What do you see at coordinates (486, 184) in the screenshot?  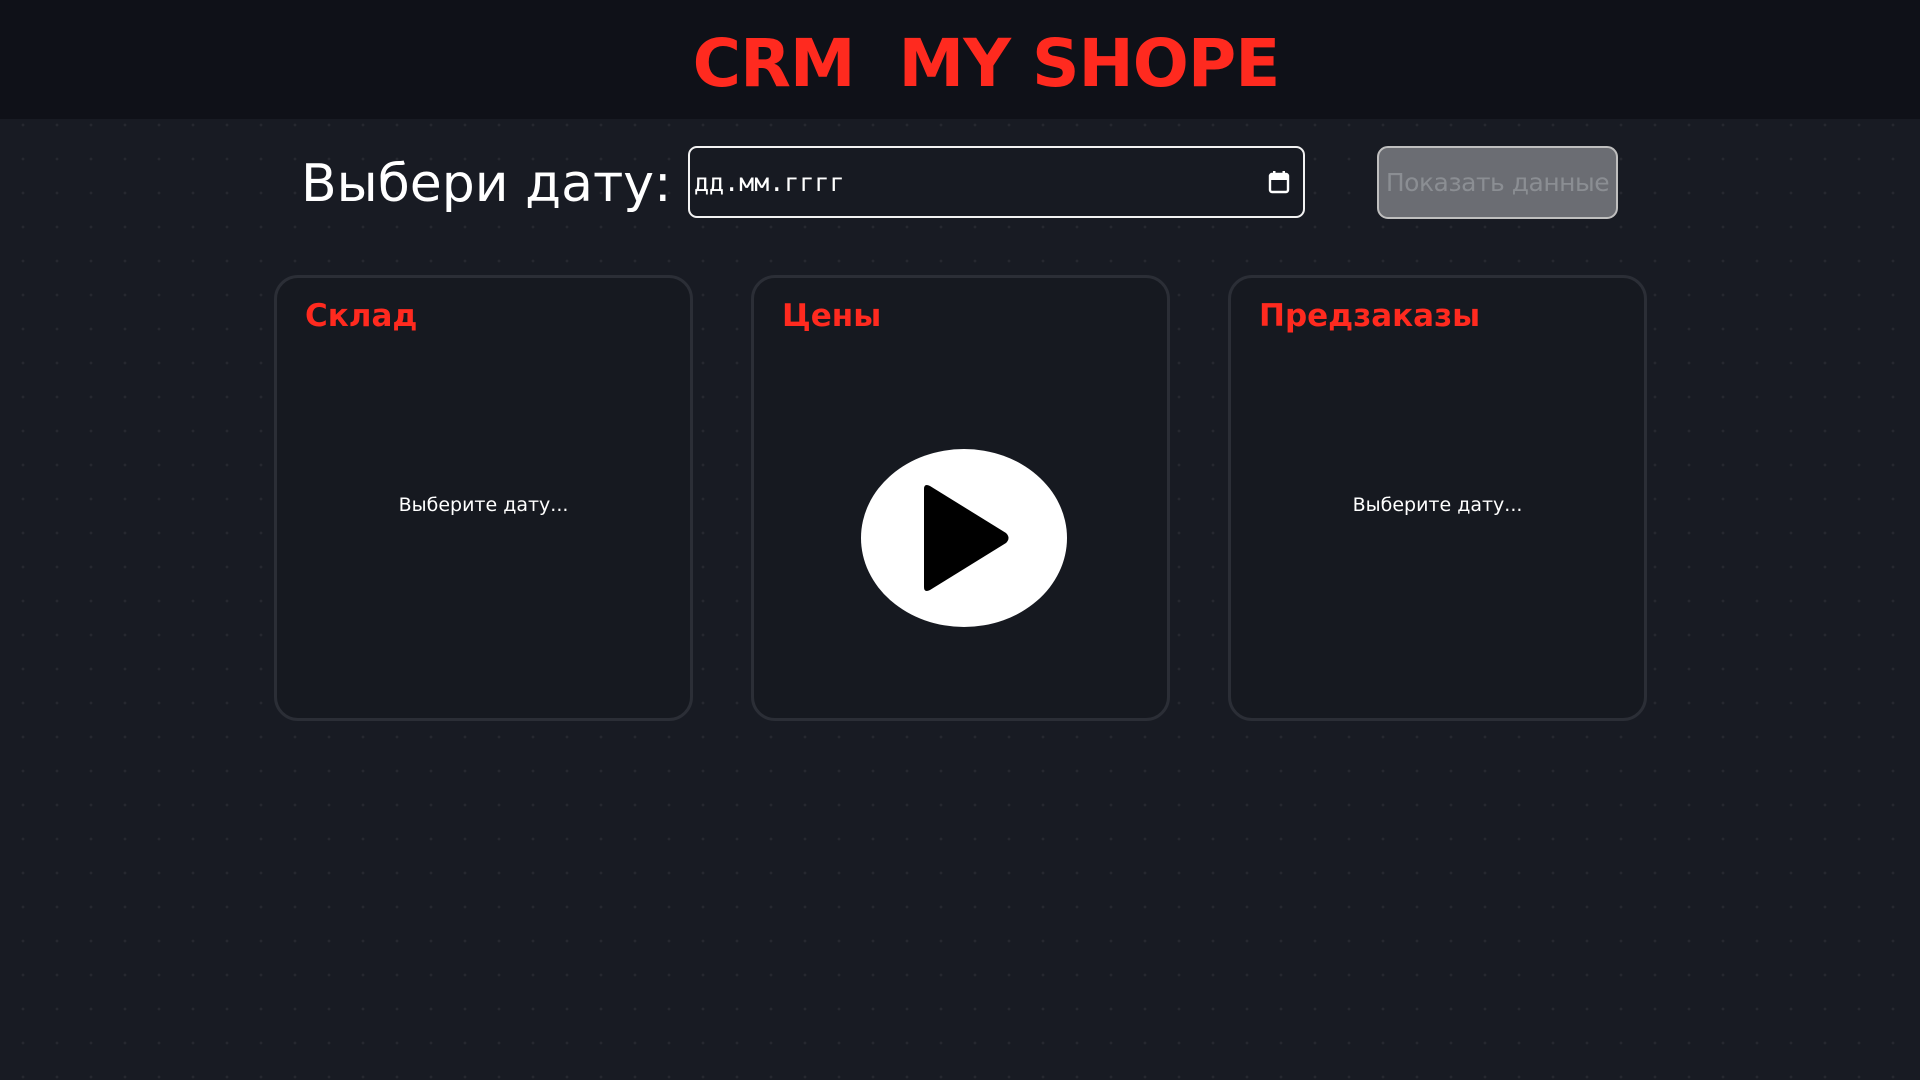 I see `date-label: Выбери дату:` at bounding box center [486, 184].